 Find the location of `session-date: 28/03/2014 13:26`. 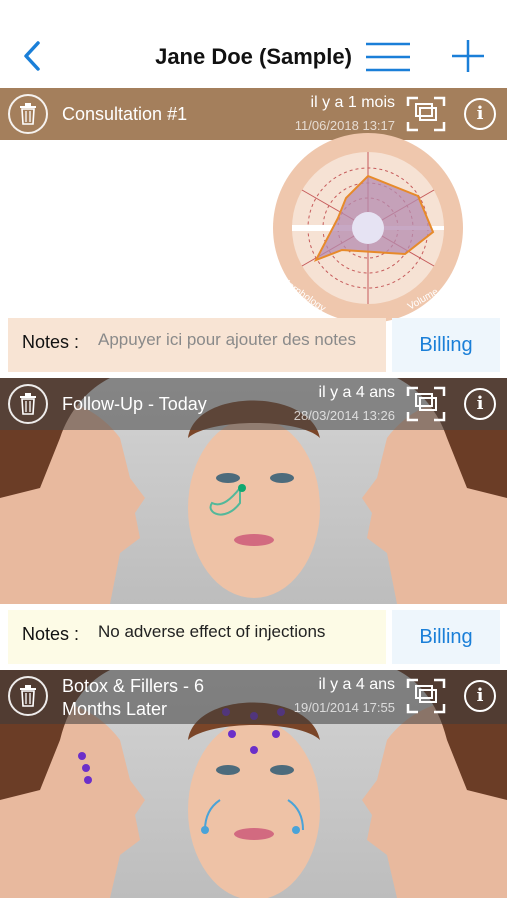

session-date: 28/03/2014 13:26 is located at coordinates (344, 415).